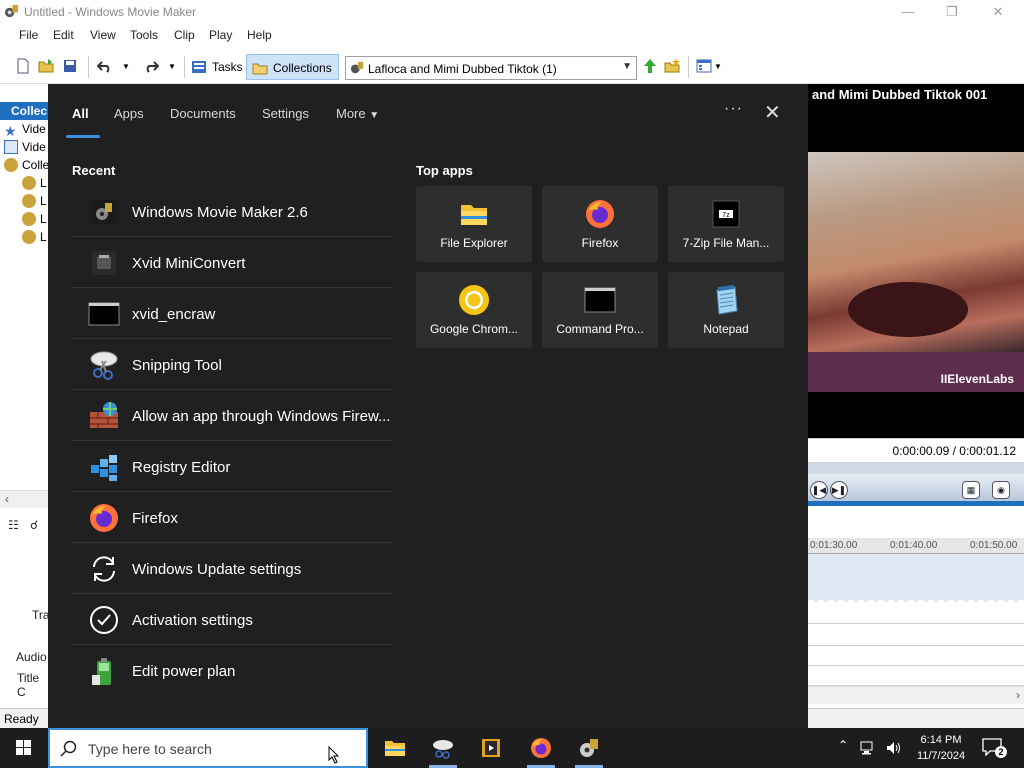  I want to click on new-file-icon, so click(23, 66).